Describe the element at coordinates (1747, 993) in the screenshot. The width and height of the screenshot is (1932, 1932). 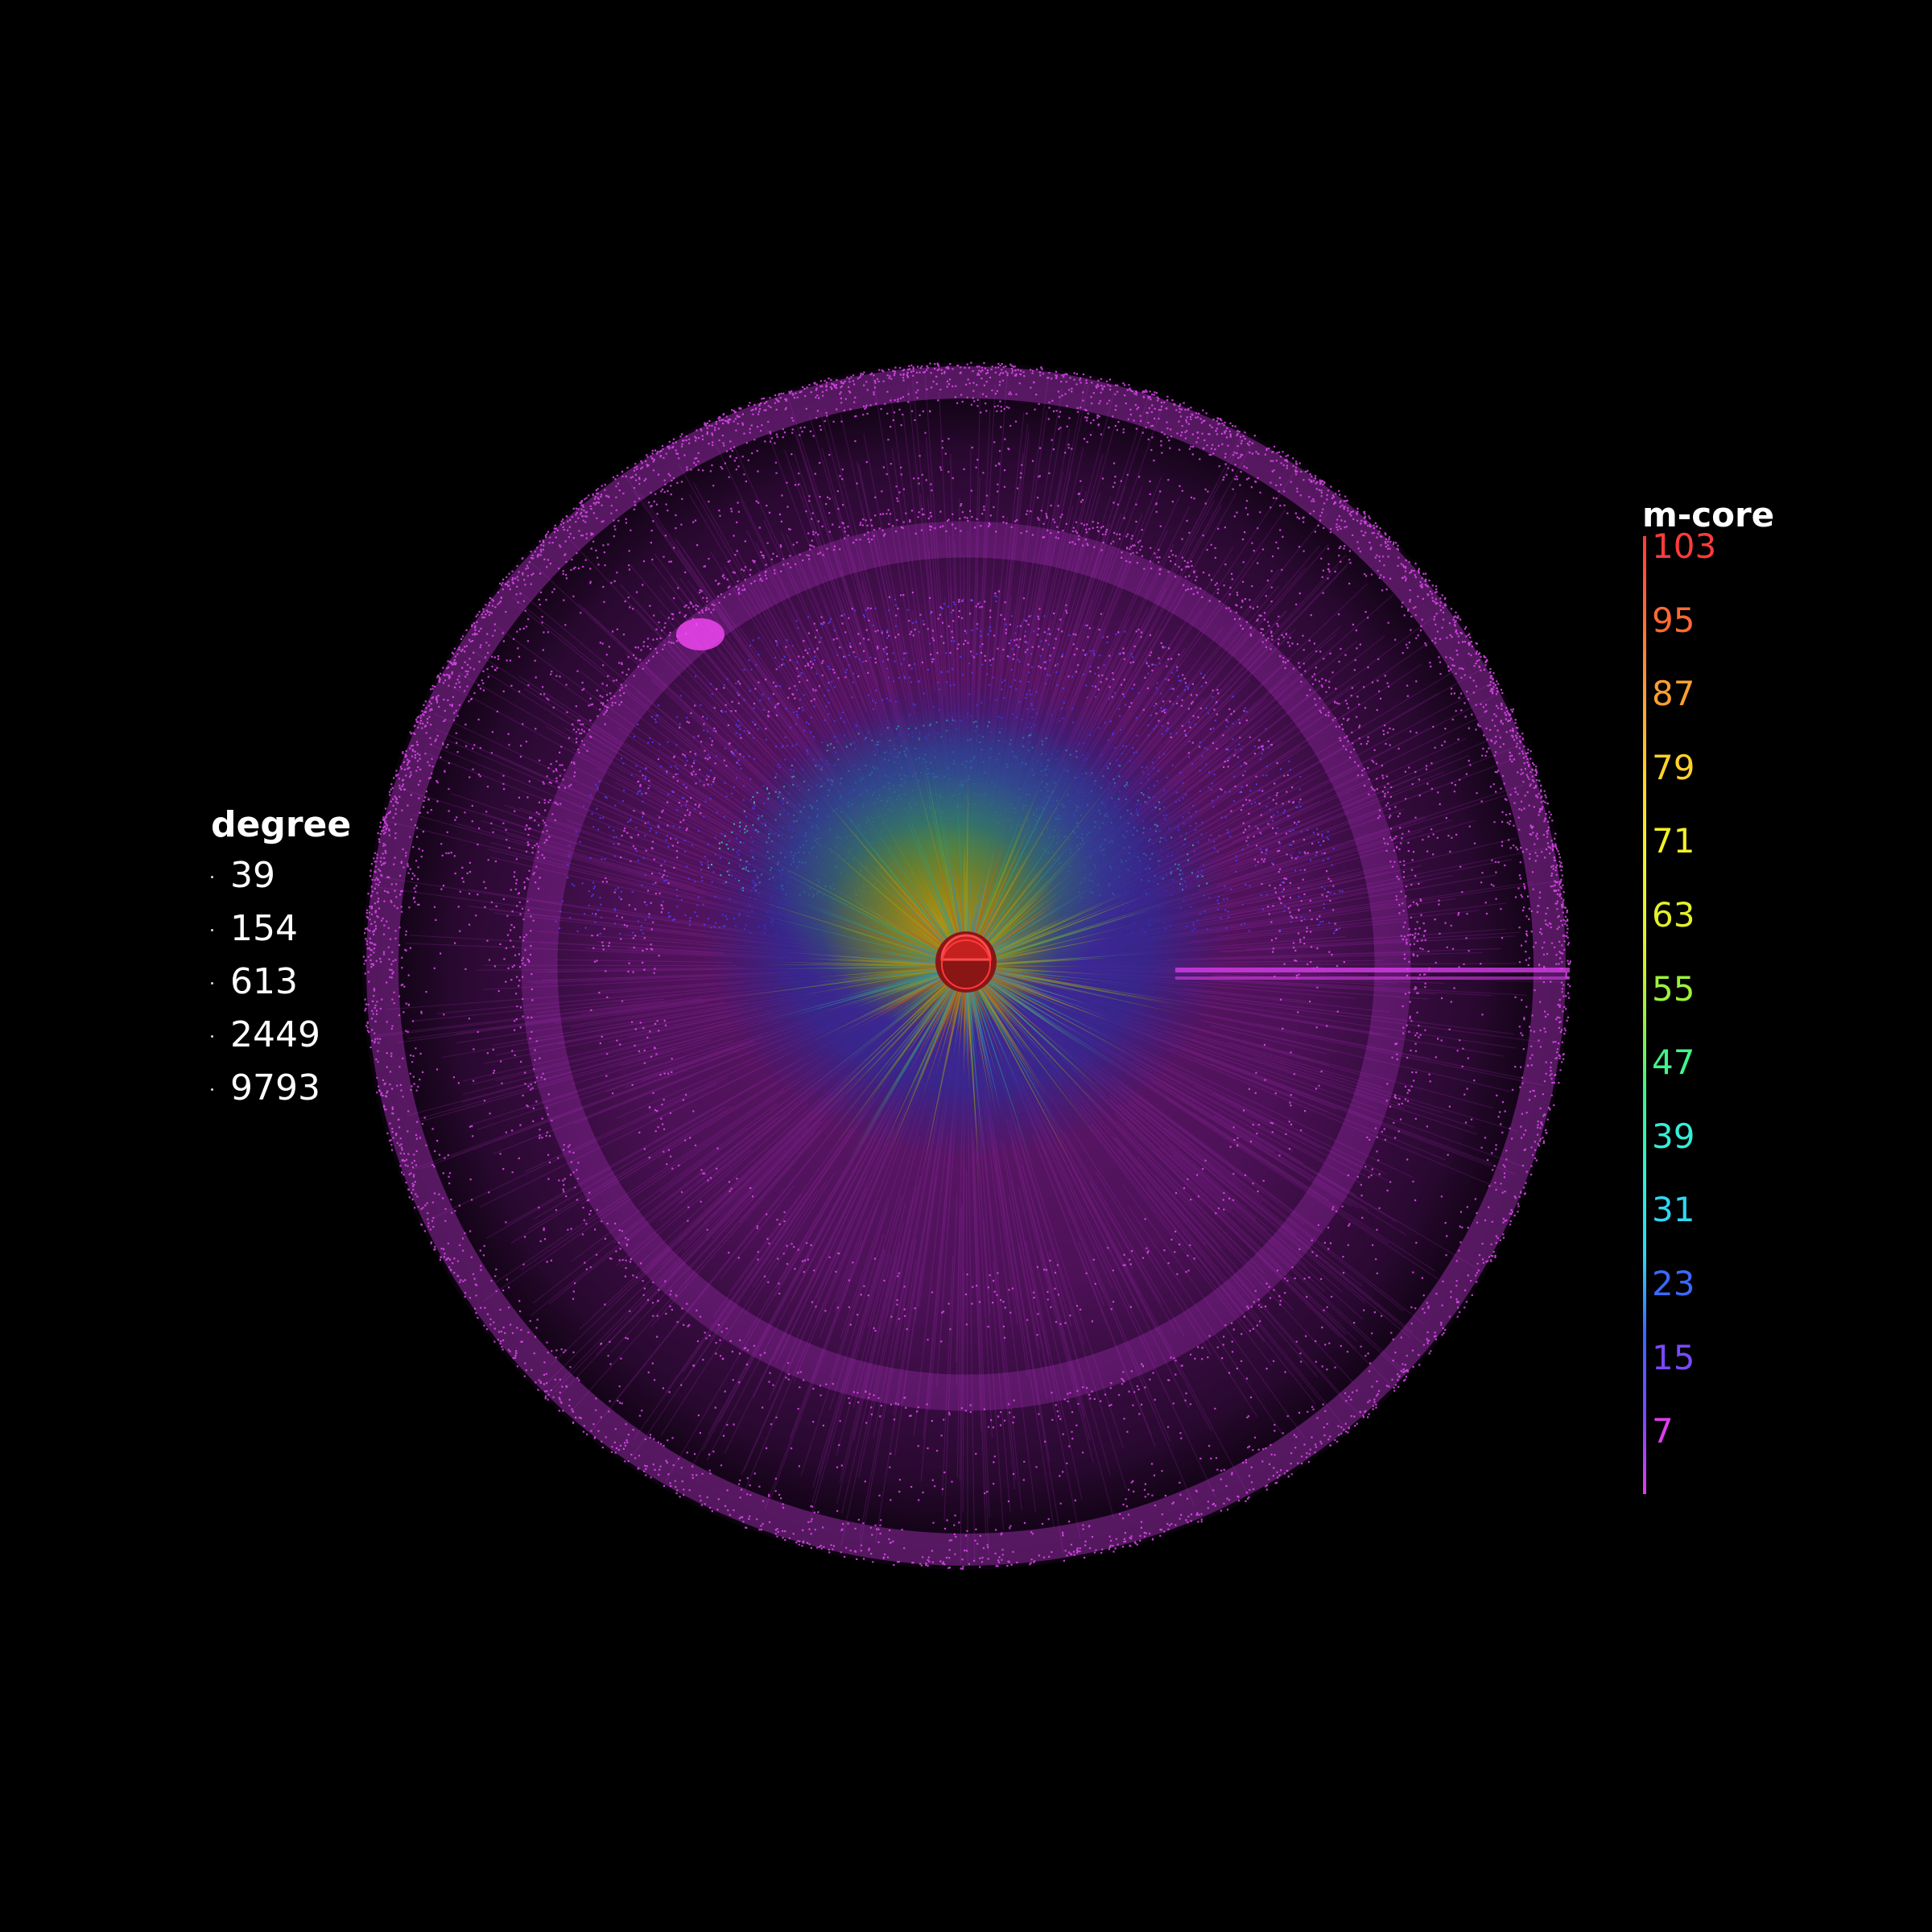
I see `mcore-legend: m-core 103 95 87 79 71 63 55 47 39 31 23 15 7` at that location.